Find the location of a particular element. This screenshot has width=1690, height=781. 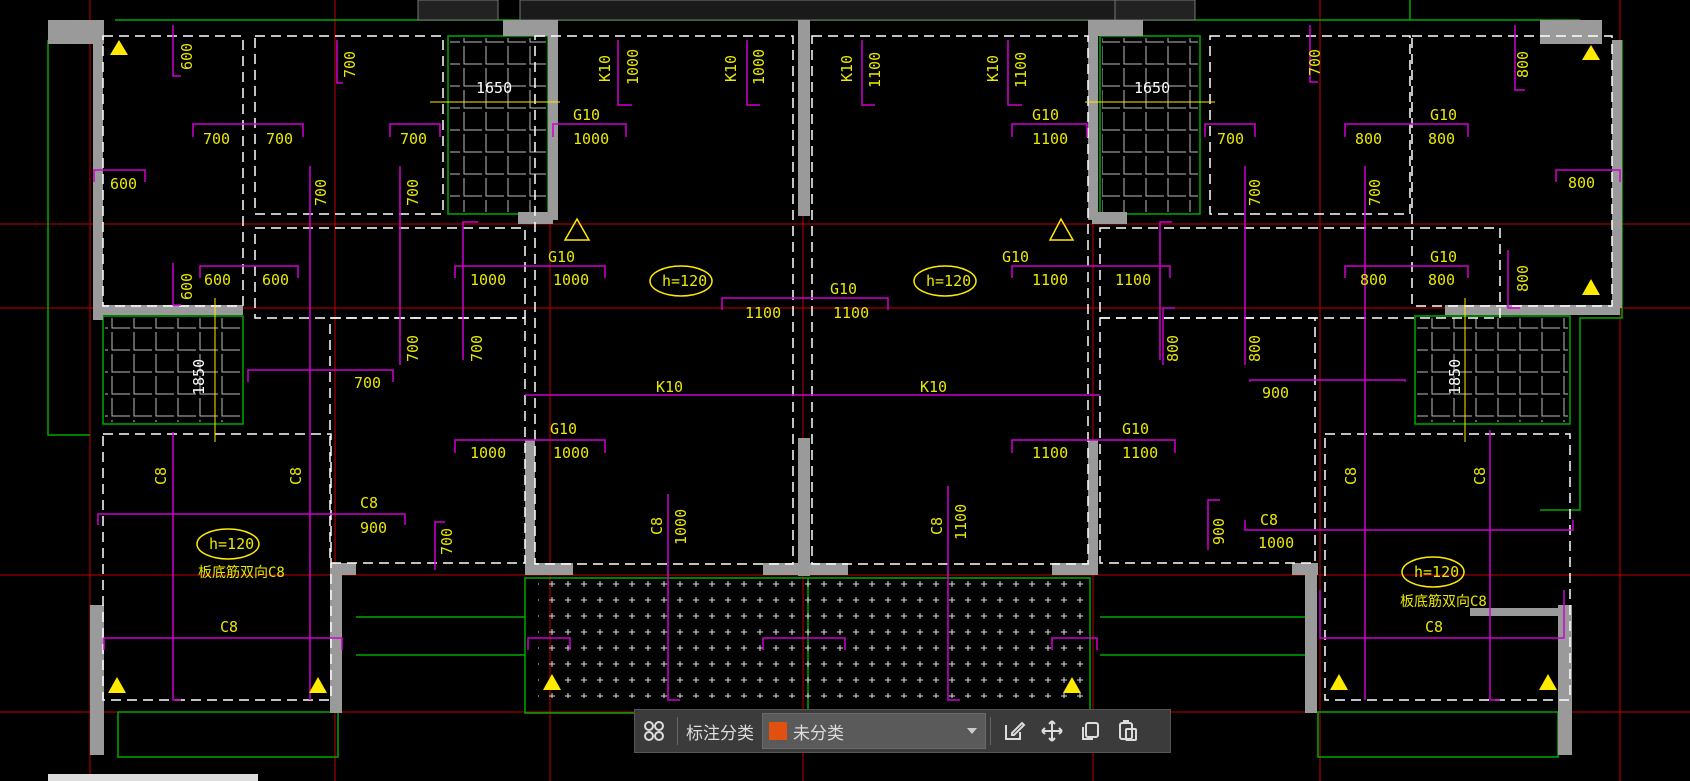

move-icon is located at coordinates (1052, 731).